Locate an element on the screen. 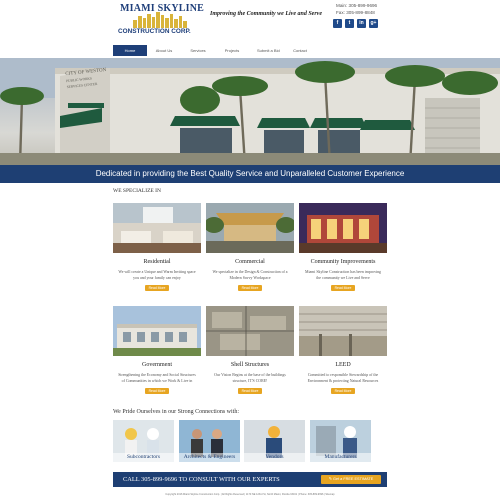 This screenshot has height=500, width=500. nav-contact: Contact is located at coordinates (300, 50).